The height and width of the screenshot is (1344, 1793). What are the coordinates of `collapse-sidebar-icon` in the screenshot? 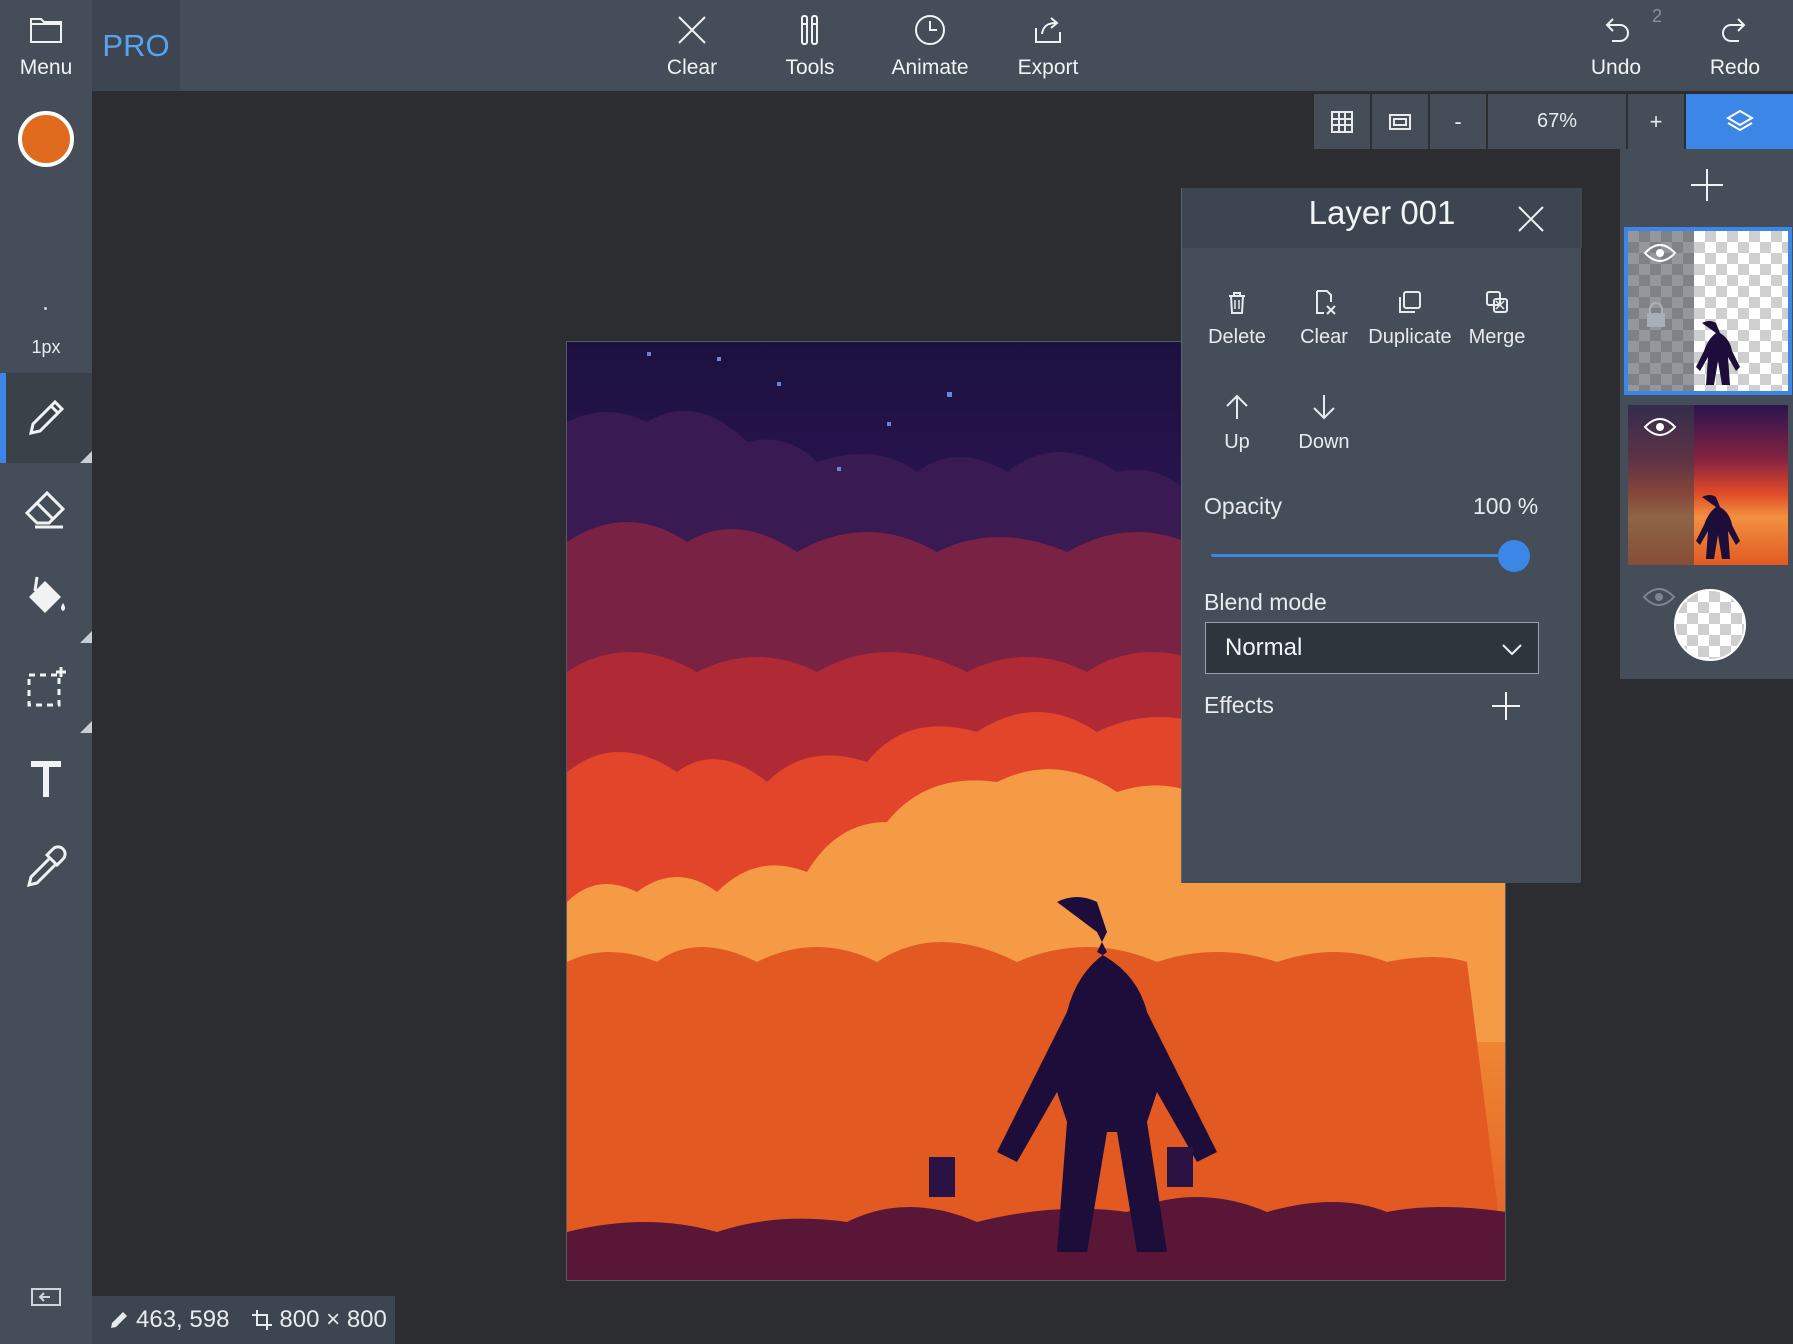 It's located at (46, 1297).